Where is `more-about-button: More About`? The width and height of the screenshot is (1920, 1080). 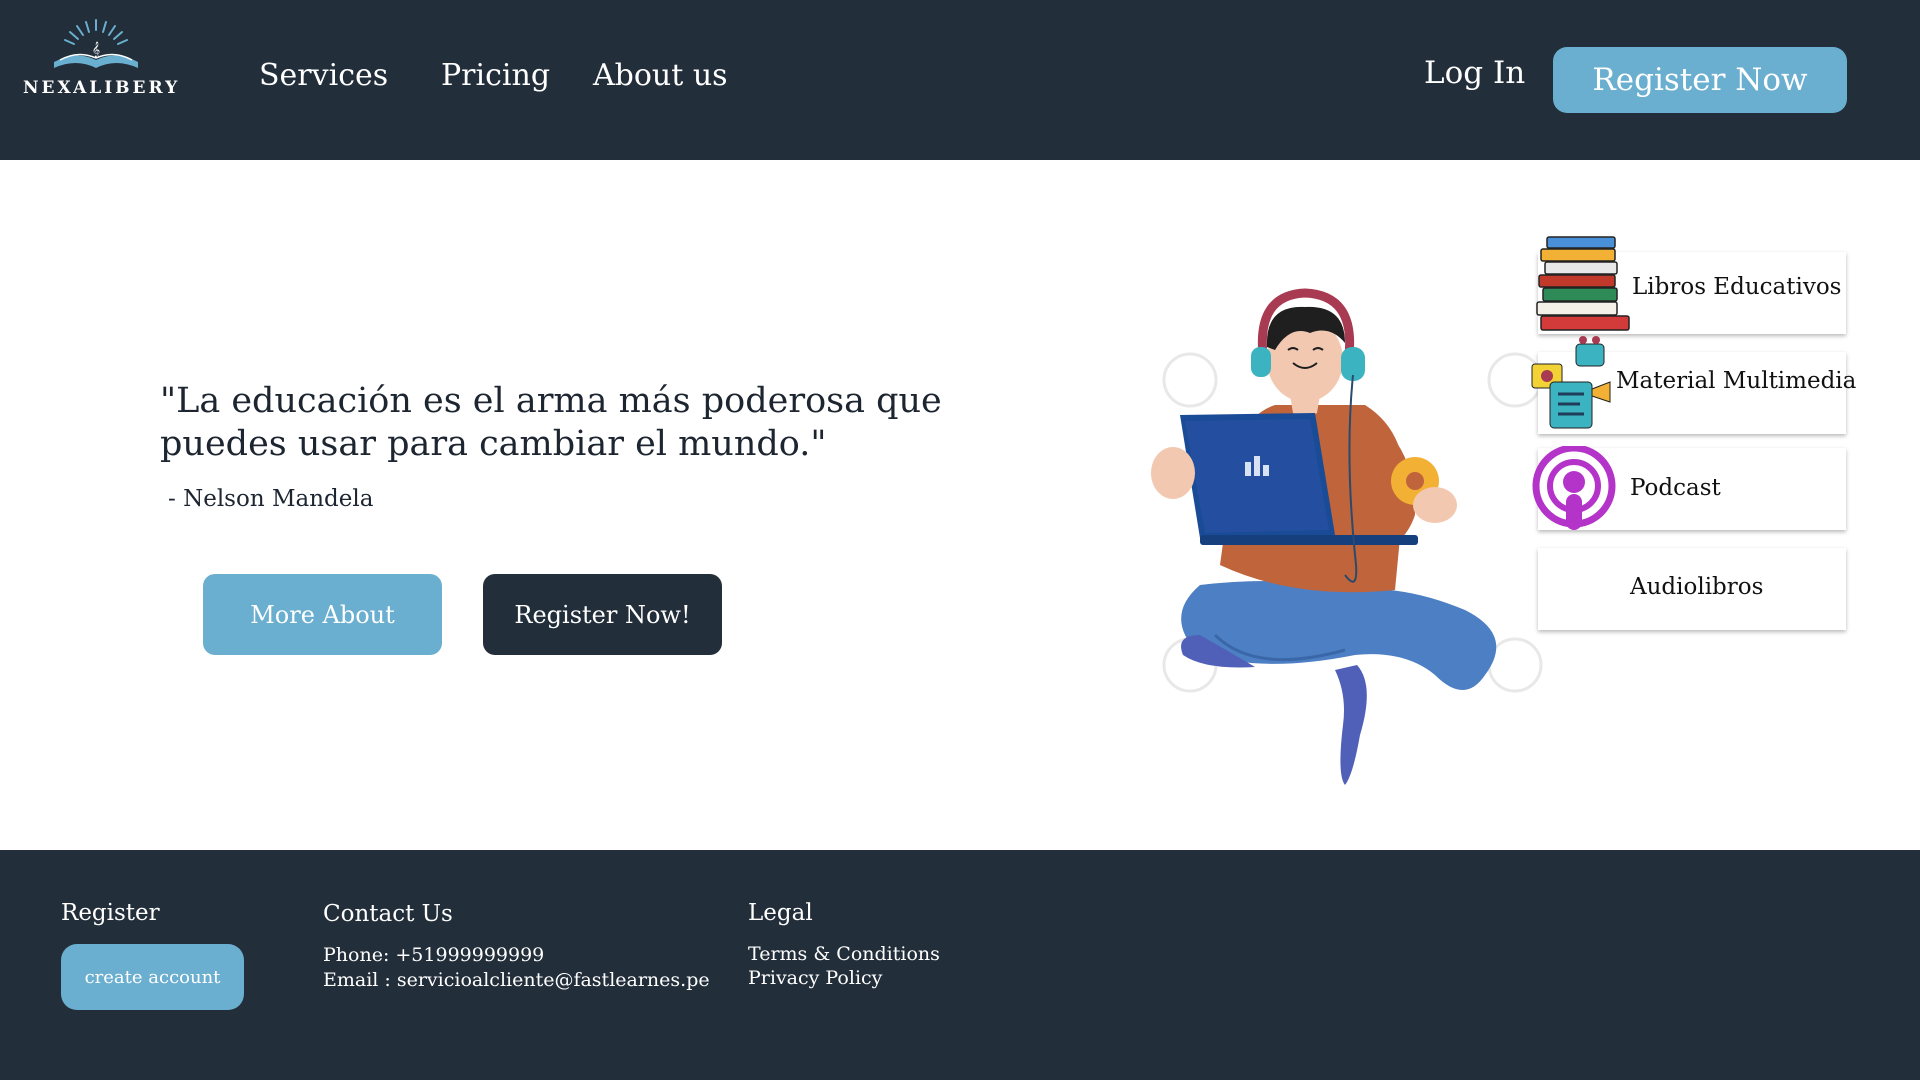 more-about-button: More About is located at coordinates (322, 614).